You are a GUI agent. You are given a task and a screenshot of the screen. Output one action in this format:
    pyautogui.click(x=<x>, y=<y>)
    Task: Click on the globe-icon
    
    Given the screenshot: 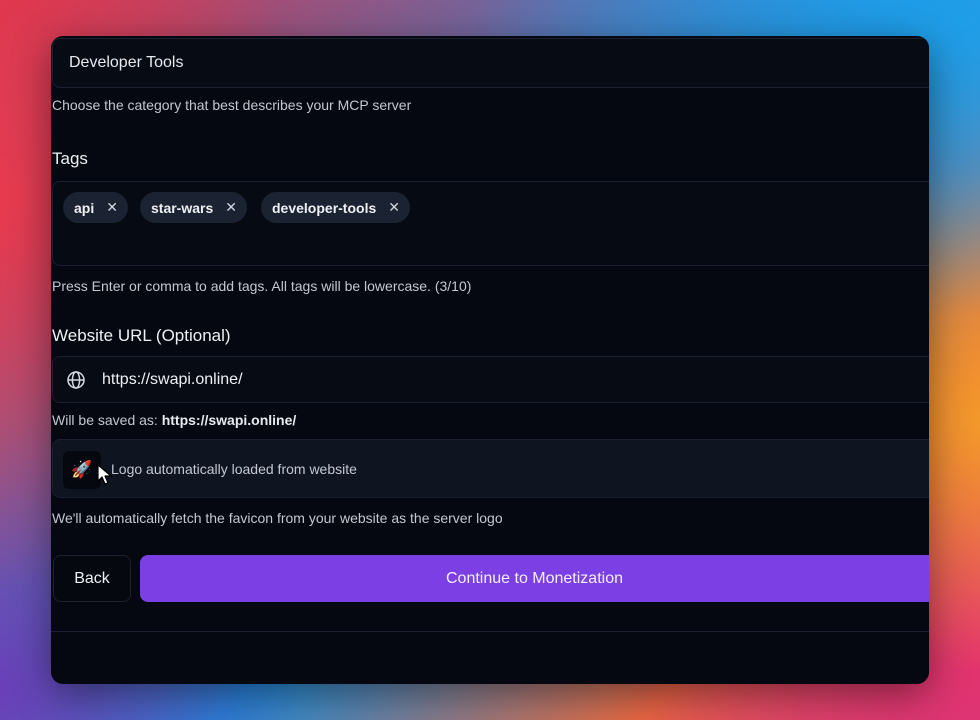 What is the action you would take?
    pyautogui.click(x=76, y=379)
    